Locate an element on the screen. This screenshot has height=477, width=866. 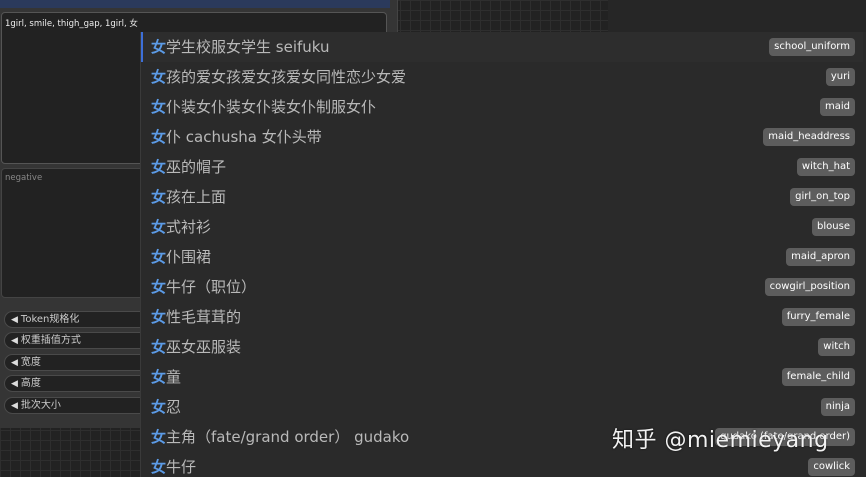
widget-label: 高度 is located at coordinates (30, 383).